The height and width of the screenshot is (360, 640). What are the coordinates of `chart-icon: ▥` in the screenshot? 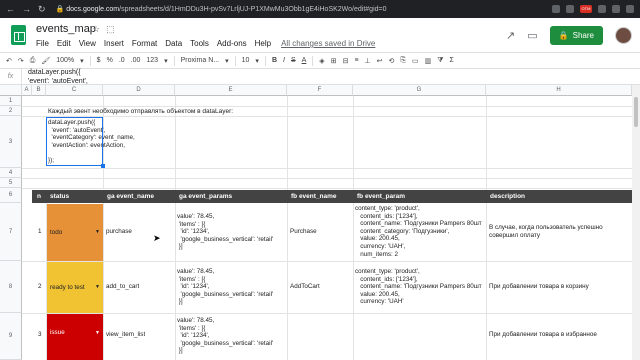 It's located at (428, 61).